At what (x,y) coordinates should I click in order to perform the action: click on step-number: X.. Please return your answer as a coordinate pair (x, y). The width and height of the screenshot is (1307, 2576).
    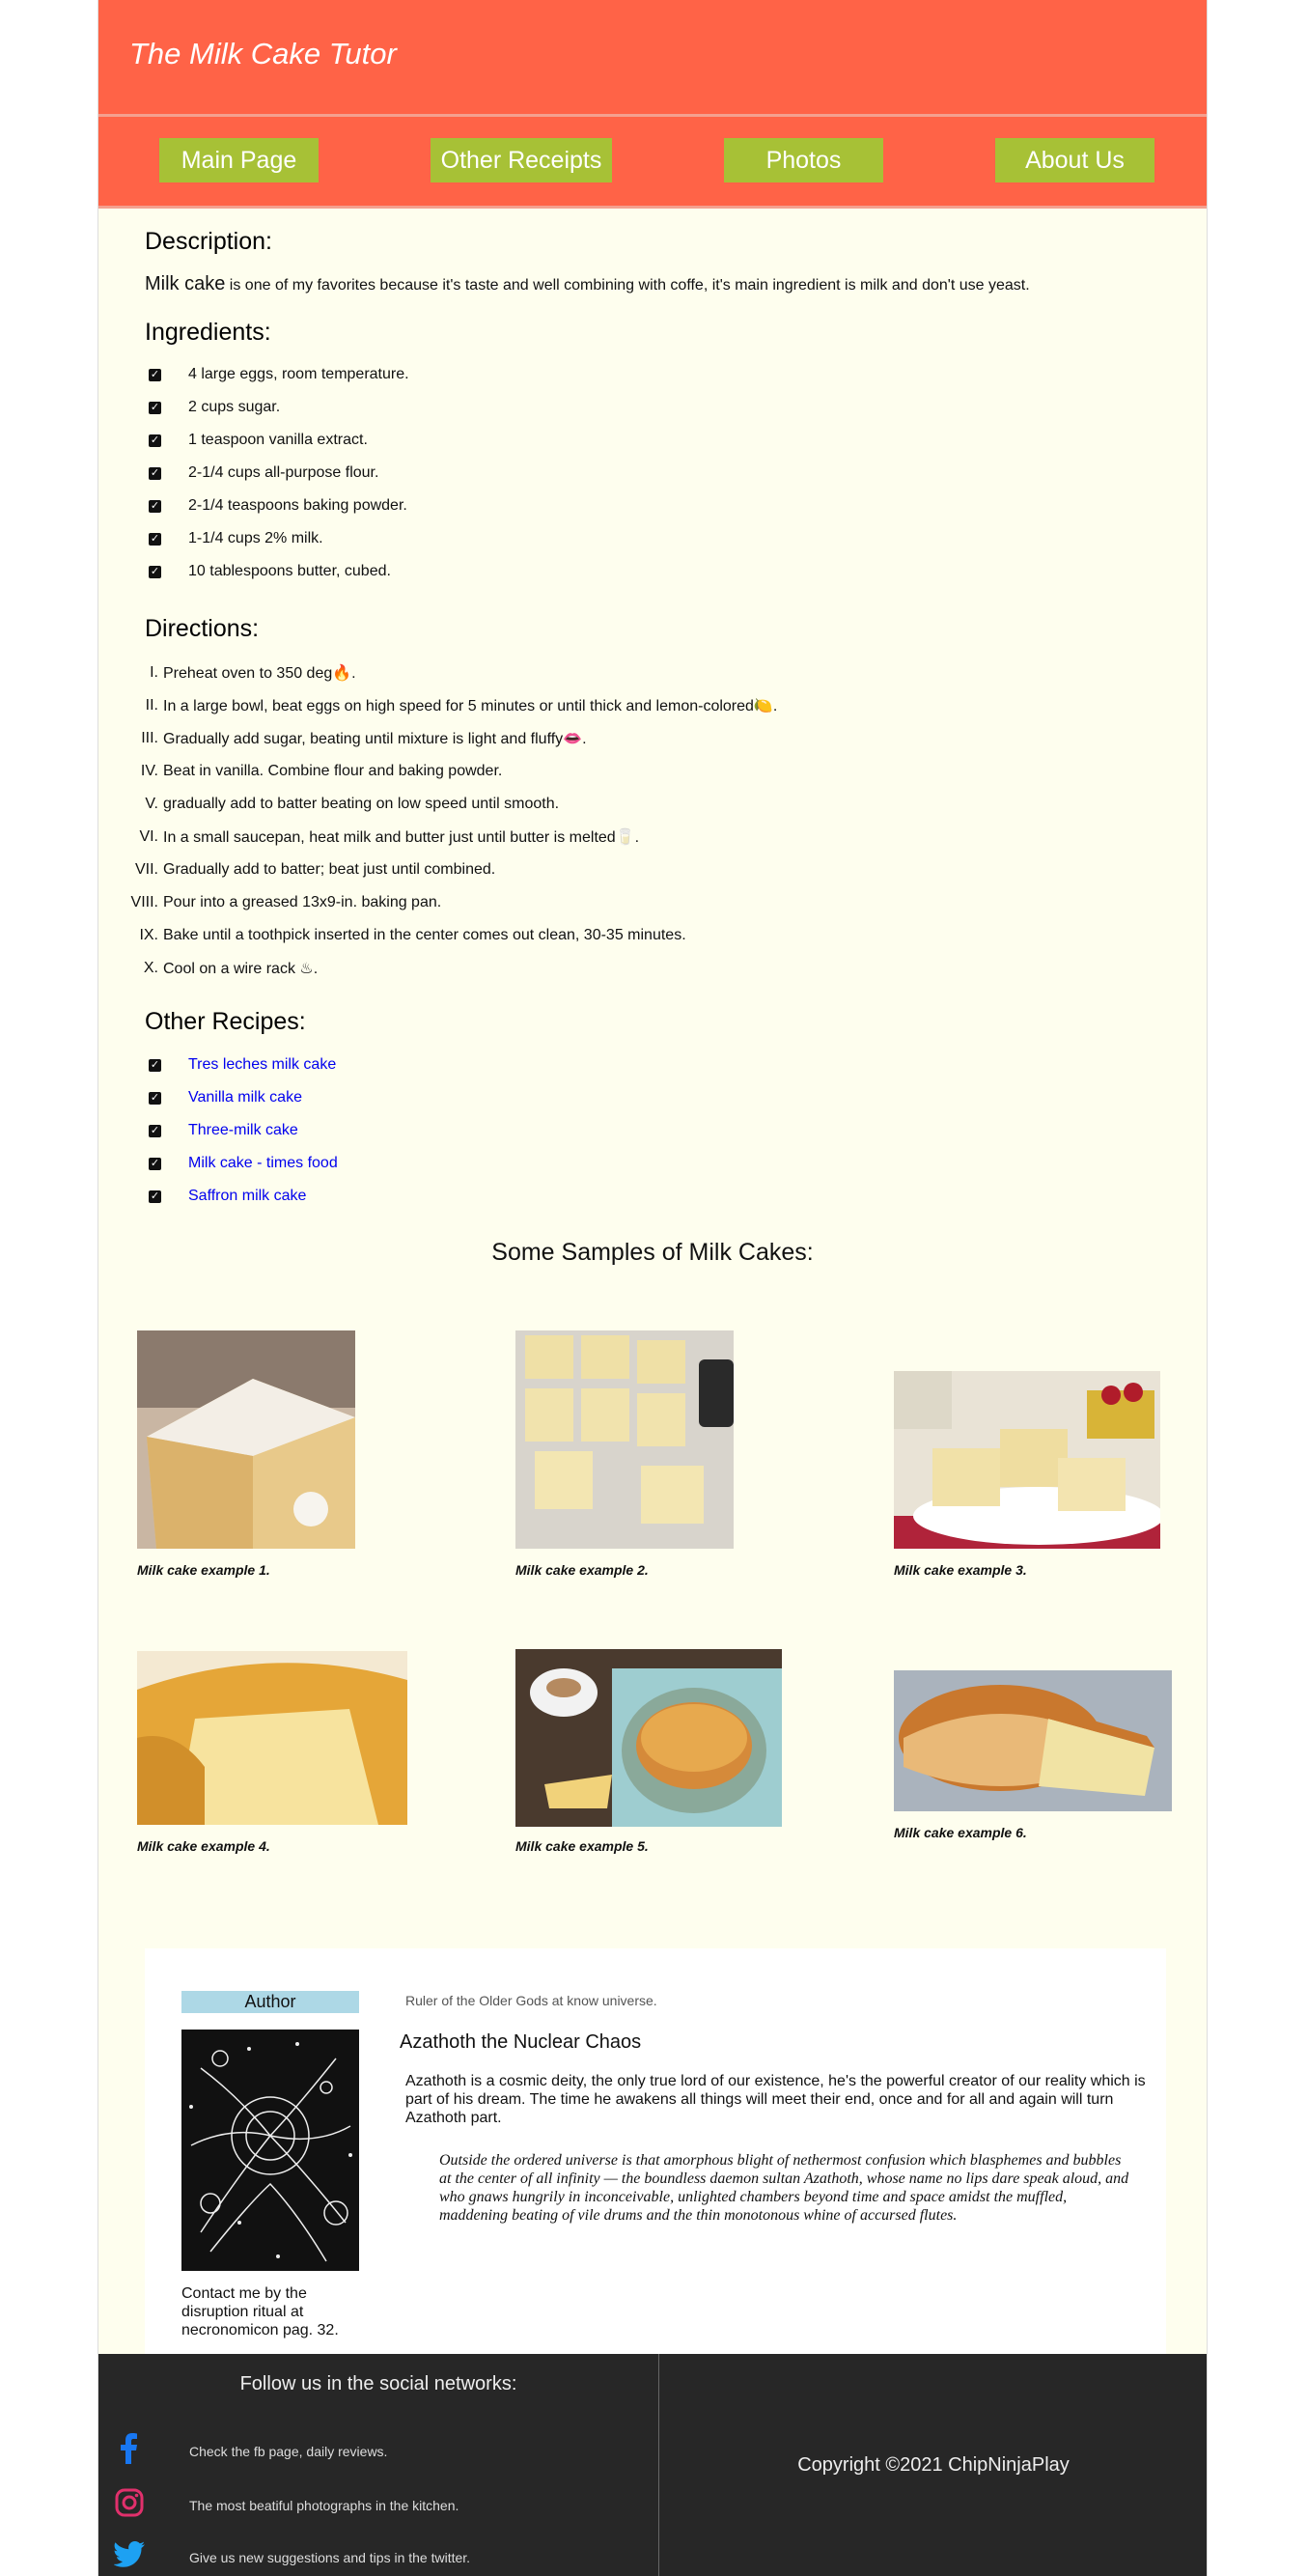
    Looking at the image, I should click on (151, 968).